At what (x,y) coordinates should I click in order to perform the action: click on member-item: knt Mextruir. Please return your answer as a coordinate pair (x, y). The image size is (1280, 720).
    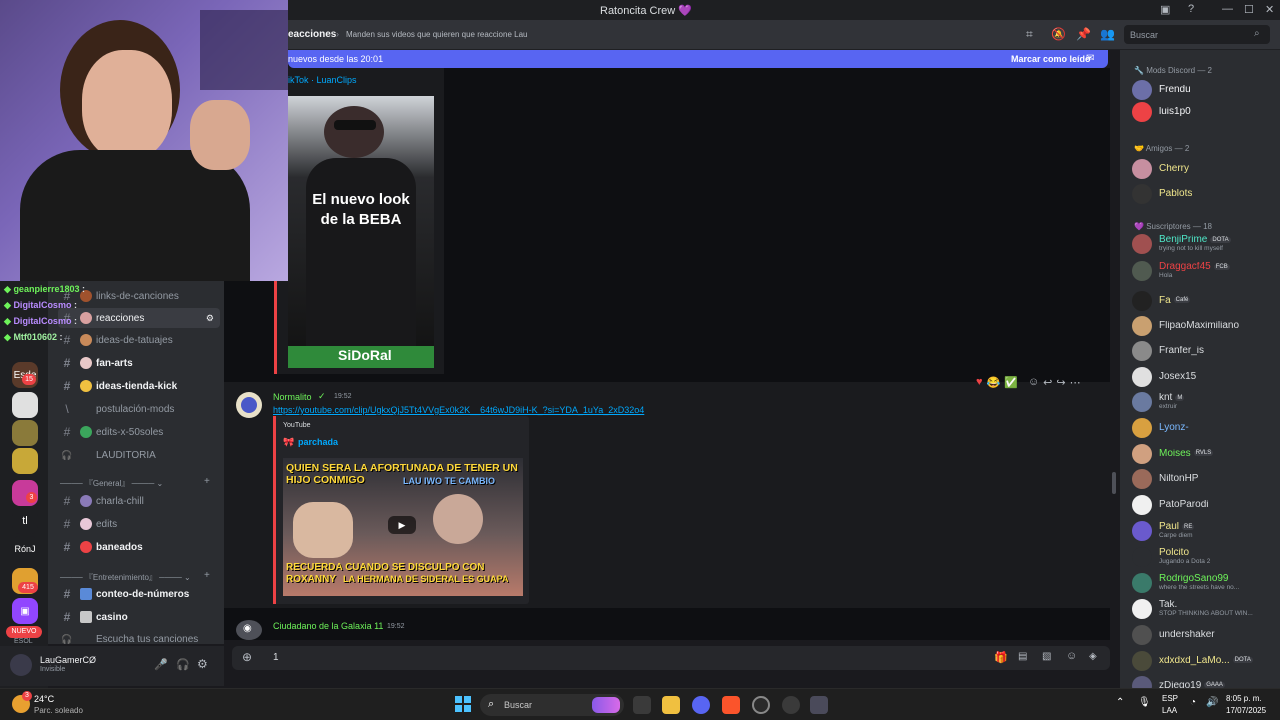
    Looking at the image, I should click on (1205, 402).